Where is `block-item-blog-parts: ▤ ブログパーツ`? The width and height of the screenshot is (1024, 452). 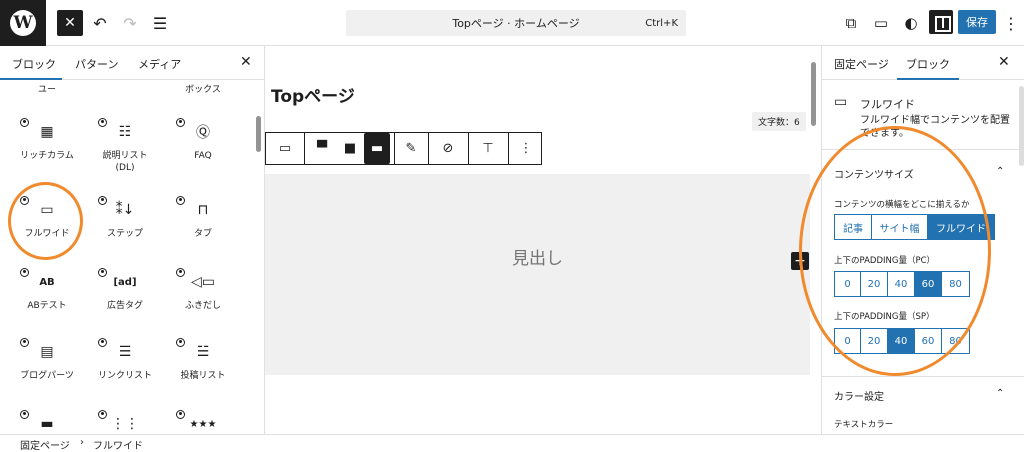
block-item-blog-parts: ▤ ブログパーツ is located at coordinates (47, 360).